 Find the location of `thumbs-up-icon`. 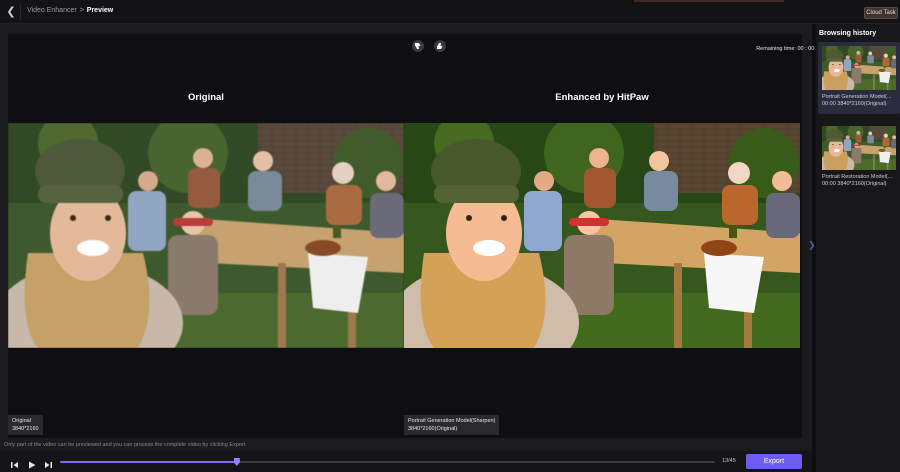

thumbs-up-icon is located at coordinates (440, 46).